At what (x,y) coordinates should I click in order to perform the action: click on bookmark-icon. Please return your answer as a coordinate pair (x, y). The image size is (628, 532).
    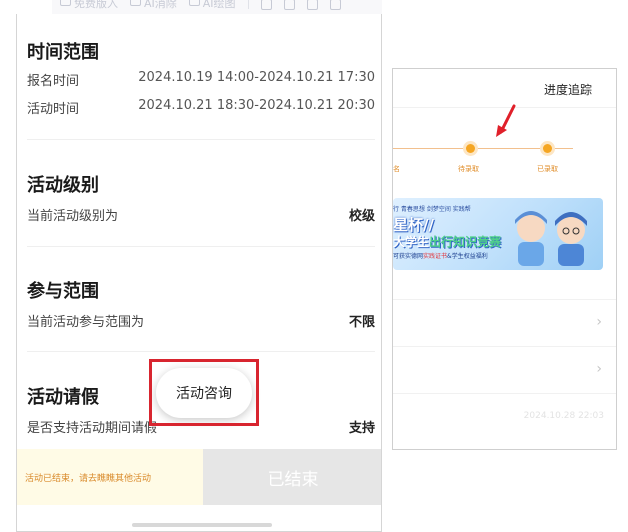
    Looking at the image, I should click on (289, 5).